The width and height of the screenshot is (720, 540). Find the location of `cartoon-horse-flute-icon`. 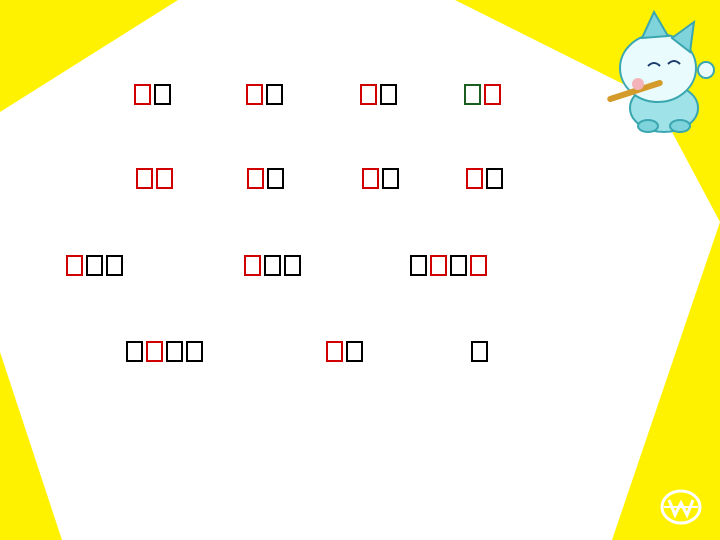

cartoon-horse-flute-icon is located at coordinates (661, 71).